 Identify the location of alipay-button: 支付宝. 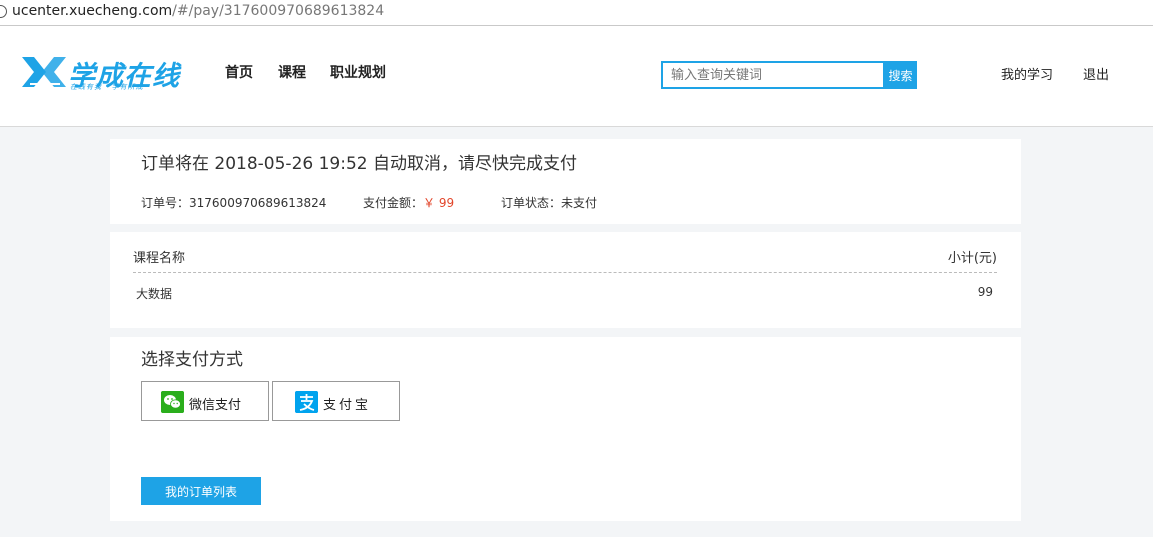
(336, 401).